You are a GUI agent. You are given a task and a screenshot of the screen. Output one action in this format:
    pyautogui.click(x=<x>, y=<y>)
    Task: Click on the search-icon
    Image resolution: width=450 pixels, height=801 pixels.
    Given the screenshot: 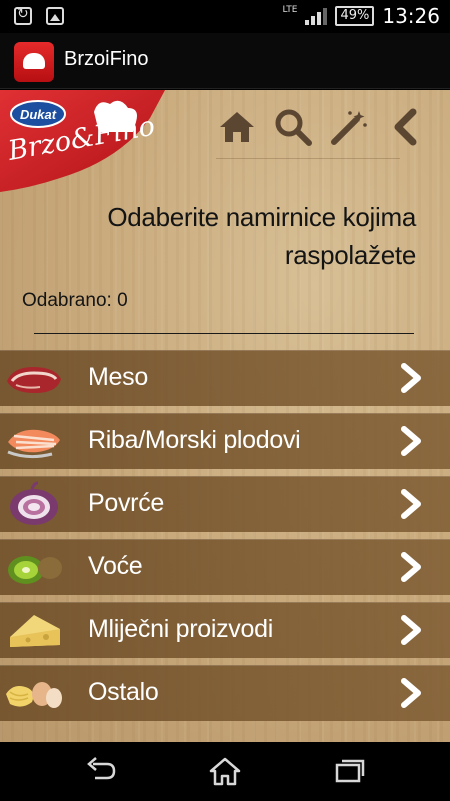 What is the action you would take?
    pyautogui.click(x=293, y=127)
    